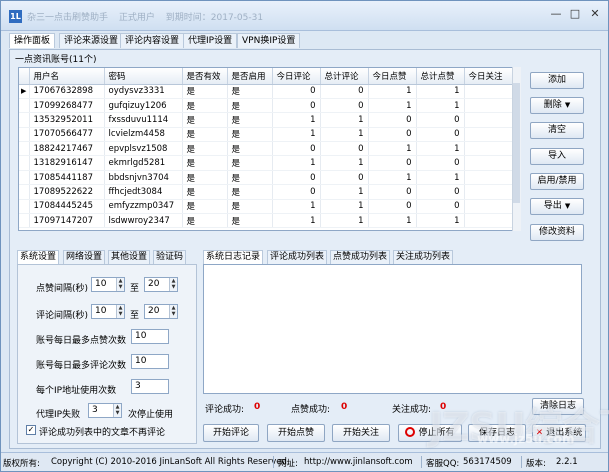 This screenshot has width=609, height=472. I want to click on stop-all-button: 停止所有, so click(430, 433).